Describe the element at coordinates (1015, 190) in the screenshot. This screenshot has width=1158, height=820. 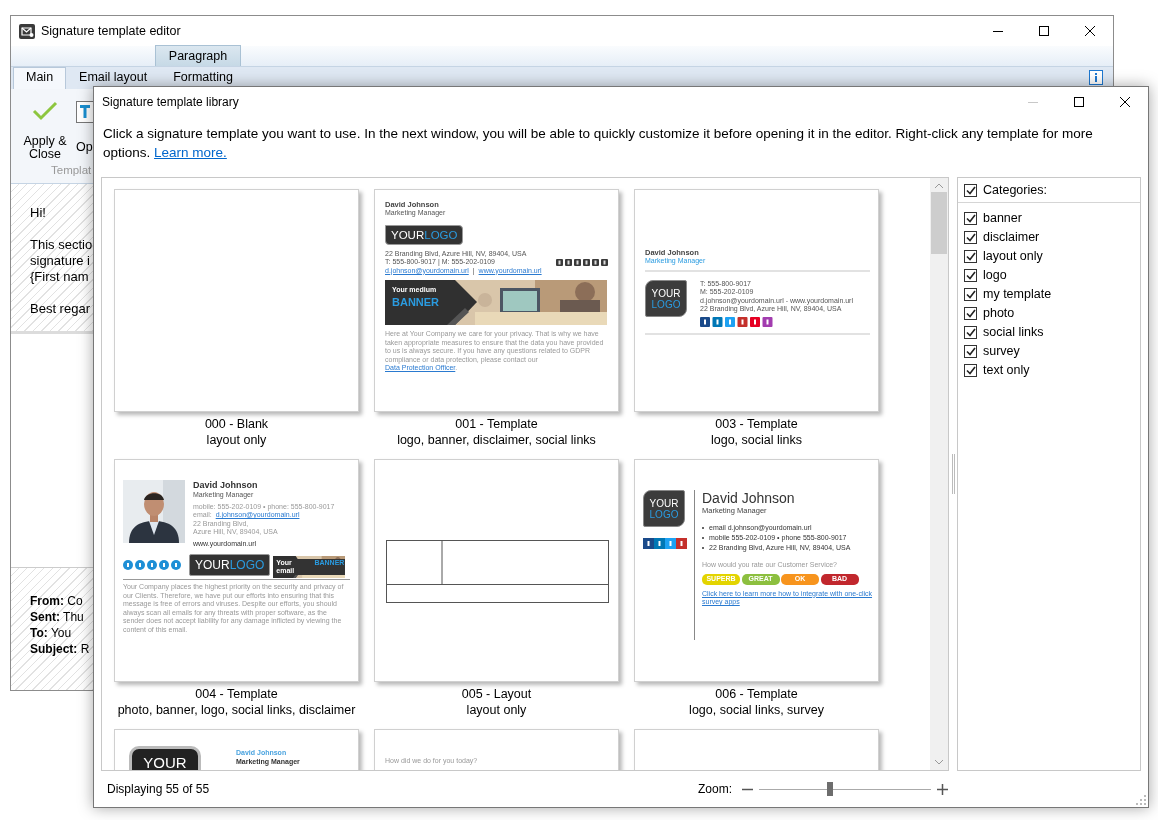
I see `category-header: Categories:` at that location.